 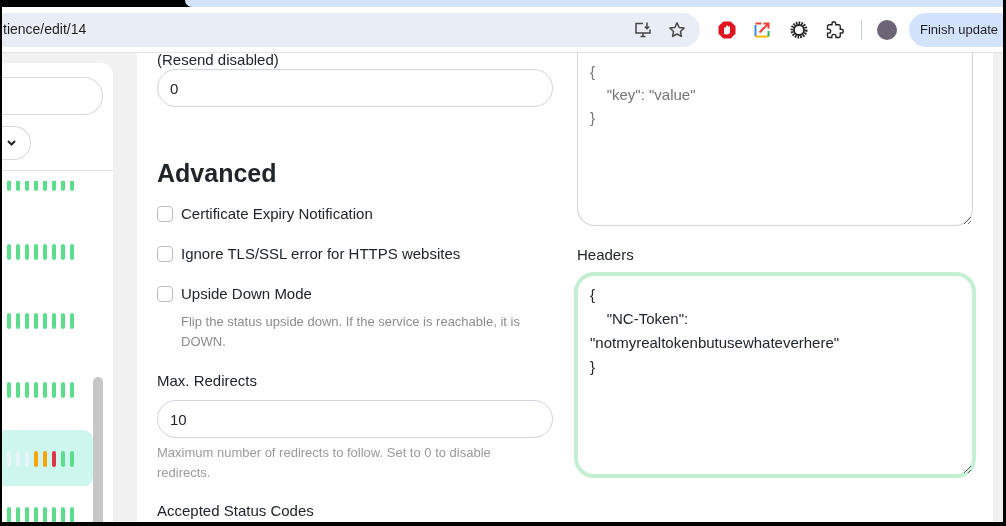 I want to click on field-label: Max. Redirects, so click(x=208, y=381).